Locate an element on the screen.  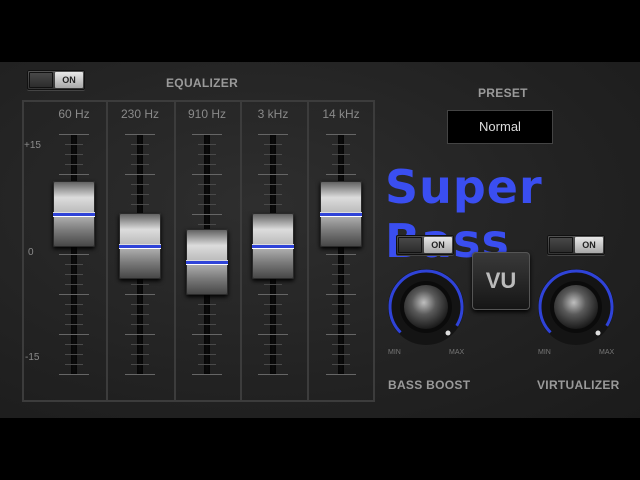
db-label-top: +15 is located at coordinates (32, 145).